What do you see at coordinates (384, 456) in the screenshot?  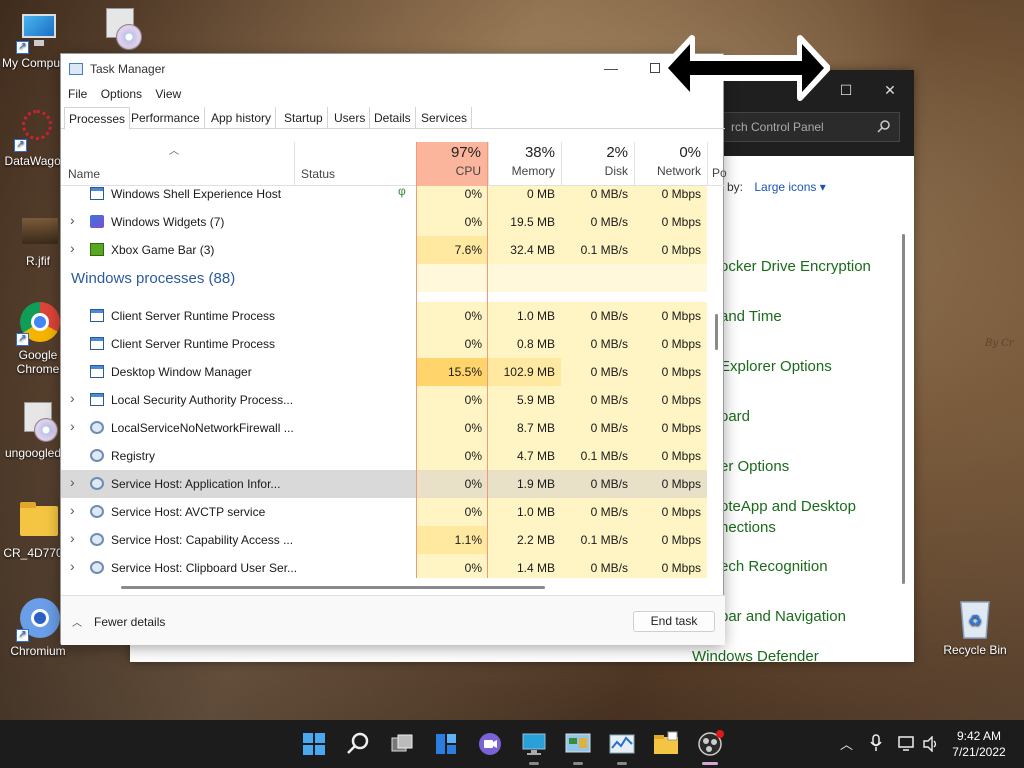 I see `process-row: Registry 0% 4.7 MB 0.1 MB/s 0 Mbps` at bounding box center [384, 456].